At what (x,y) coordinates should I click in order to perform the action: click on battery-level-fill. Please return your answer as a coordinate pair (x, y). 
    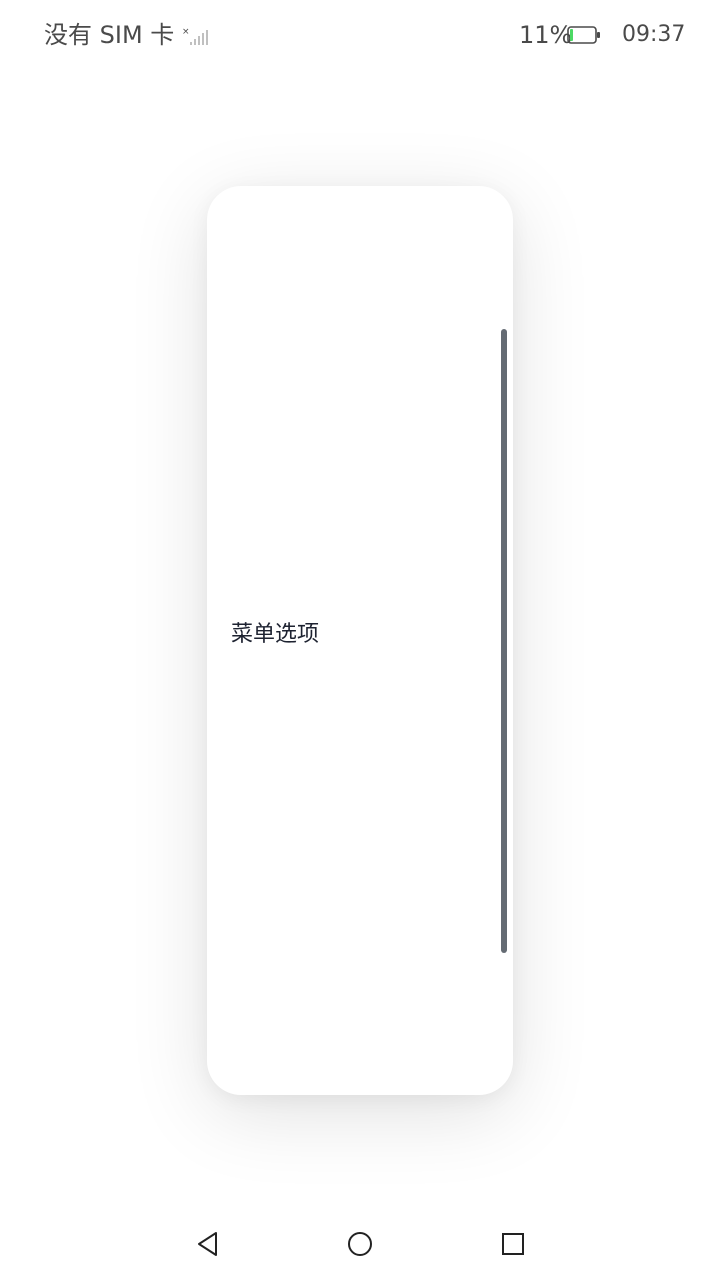
    Looking at the image, I should click on (571, 35).